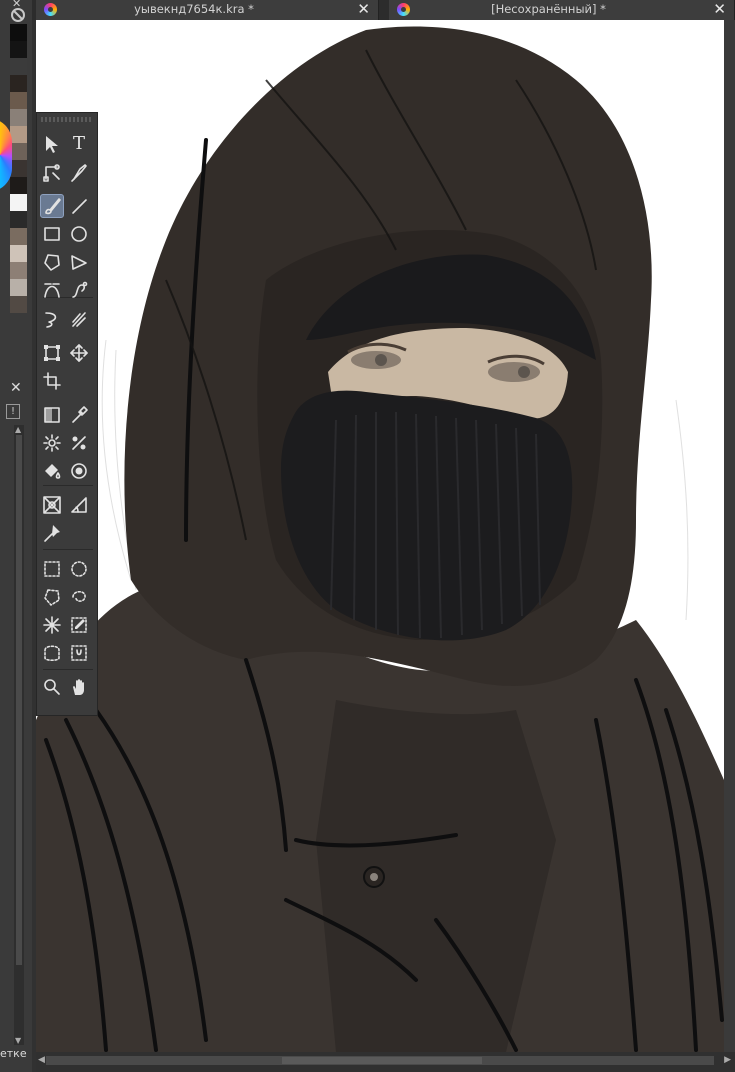  Describe the element at coordinates (79, 597) in the screenshot. I see `freehand-selection-tool-icon` at that location.